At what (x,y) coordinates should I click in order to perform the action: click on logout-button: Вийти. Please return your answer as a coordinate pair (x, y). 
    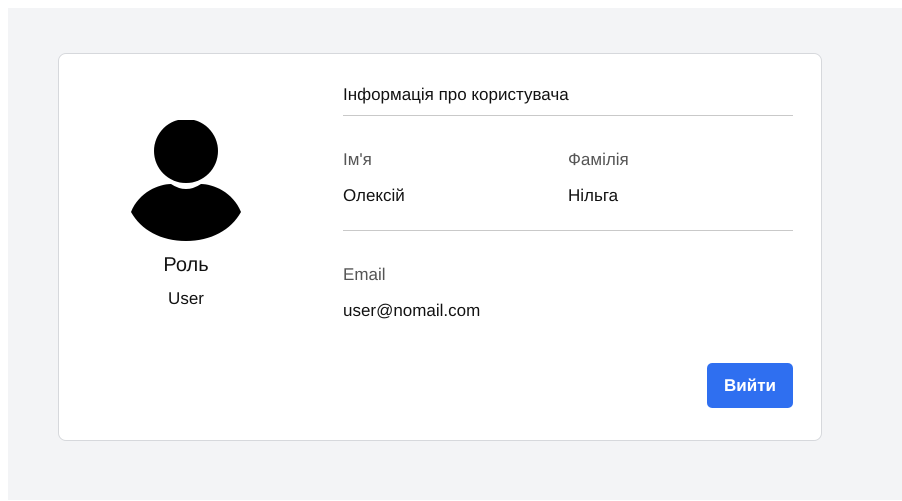
    Looking at the image, I should click on (750, 385).